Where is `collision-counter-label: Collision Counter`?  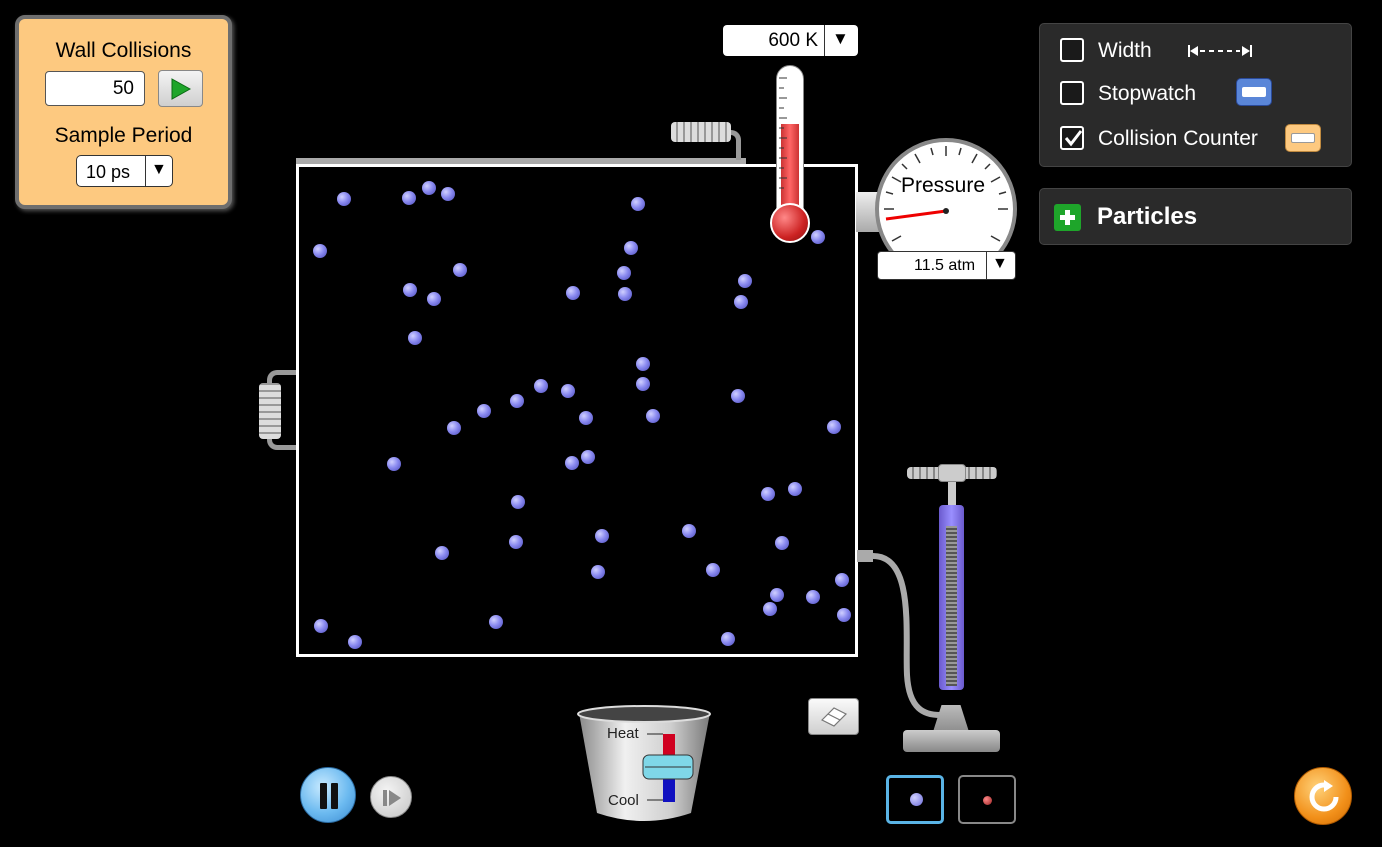 collision-counter-label: Collision Counter is located at coordinates (1178, 138).